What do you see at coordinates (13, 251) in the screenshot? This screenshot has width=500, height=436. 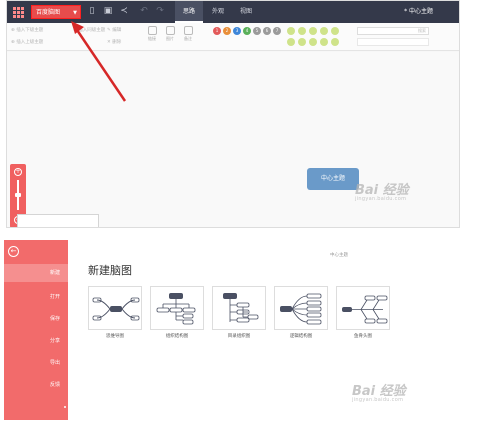 I see `back-arrow-icon: ←` at bounding box center [13, 251].